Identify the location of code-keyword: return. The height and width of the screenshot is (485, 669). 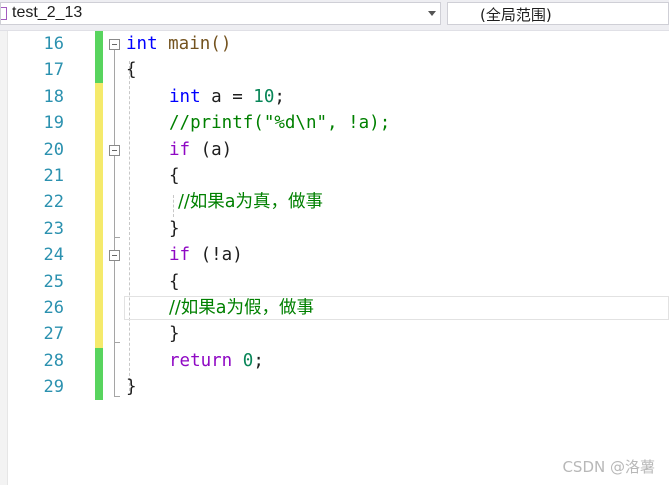
(201, 361).